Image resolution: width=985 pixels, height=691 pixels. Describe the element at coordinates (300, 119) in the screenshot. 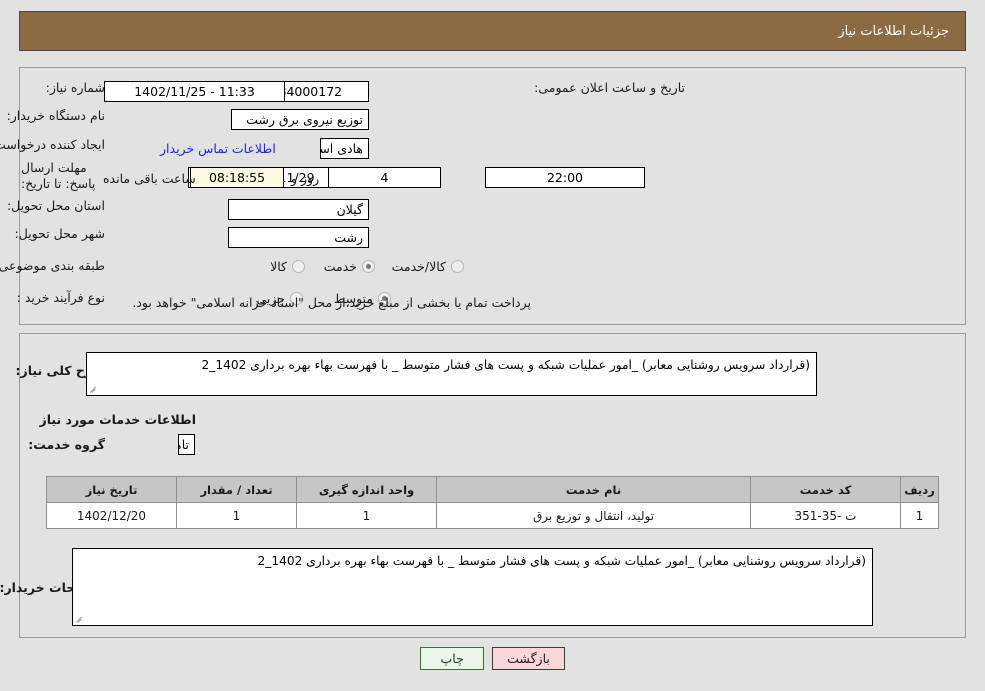

I see `buyer-org-field: توزیع نیروی برق رشت` at that location.